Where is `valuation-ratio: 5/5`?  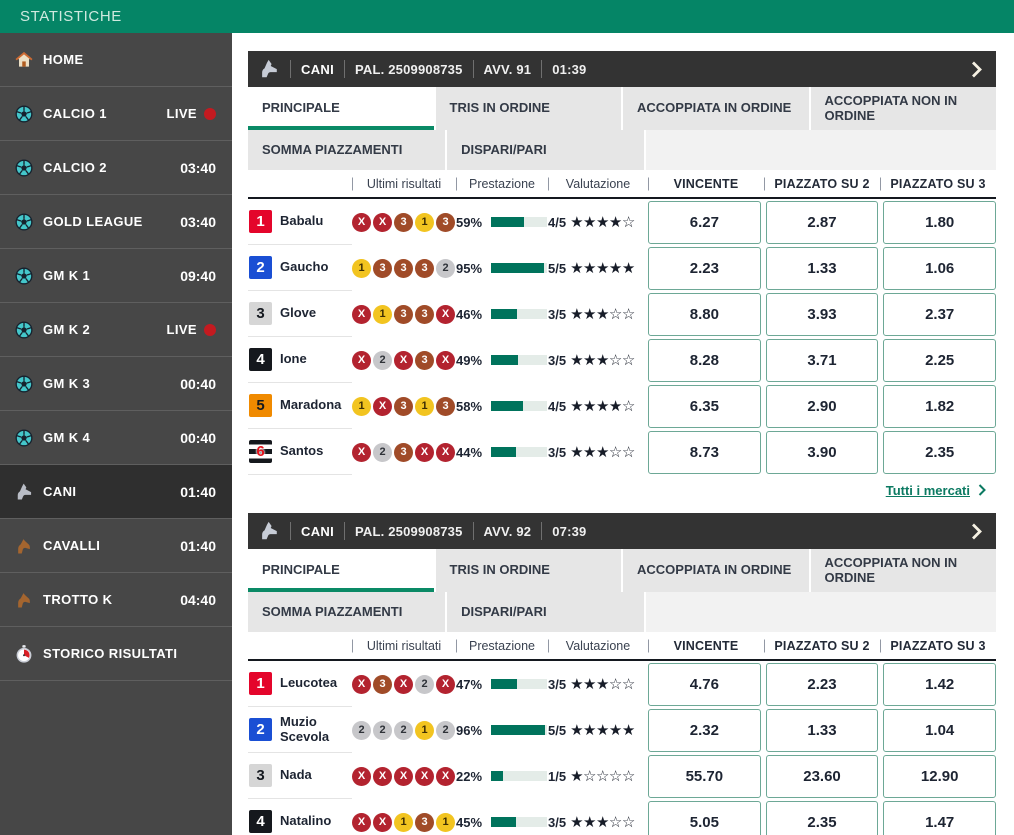 valuation-ratio: 5/5 is located at coordinates (557, 730).